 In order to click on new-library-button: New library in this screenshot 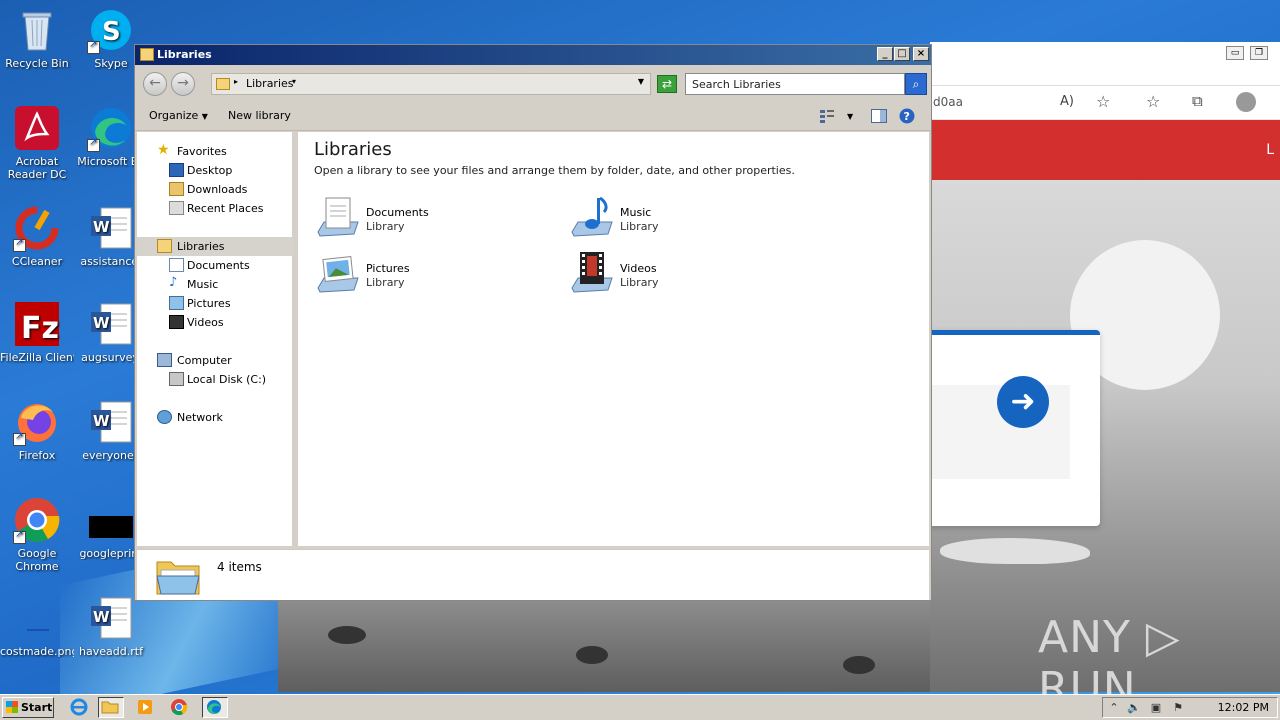, I will do `click(259, 115)`.